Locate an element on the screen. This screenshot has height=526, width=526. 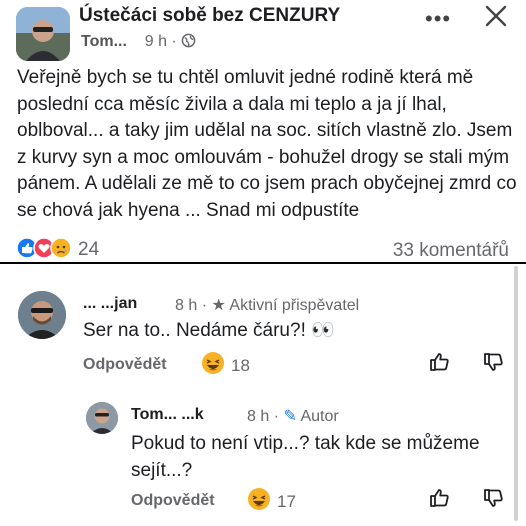
comment-reactions: 18 is located at coordinates (225, 365).